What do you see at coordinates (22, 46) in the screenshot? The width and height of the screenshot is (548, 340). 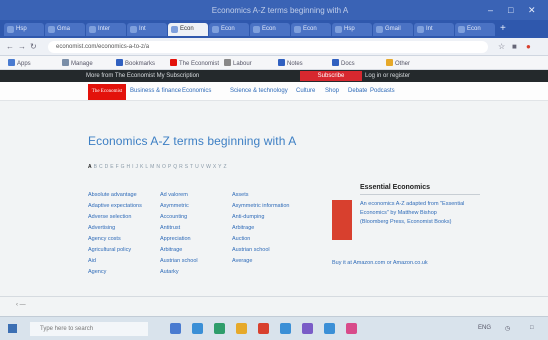 I see `forward-icon: →` at bounding box center [22, 46].